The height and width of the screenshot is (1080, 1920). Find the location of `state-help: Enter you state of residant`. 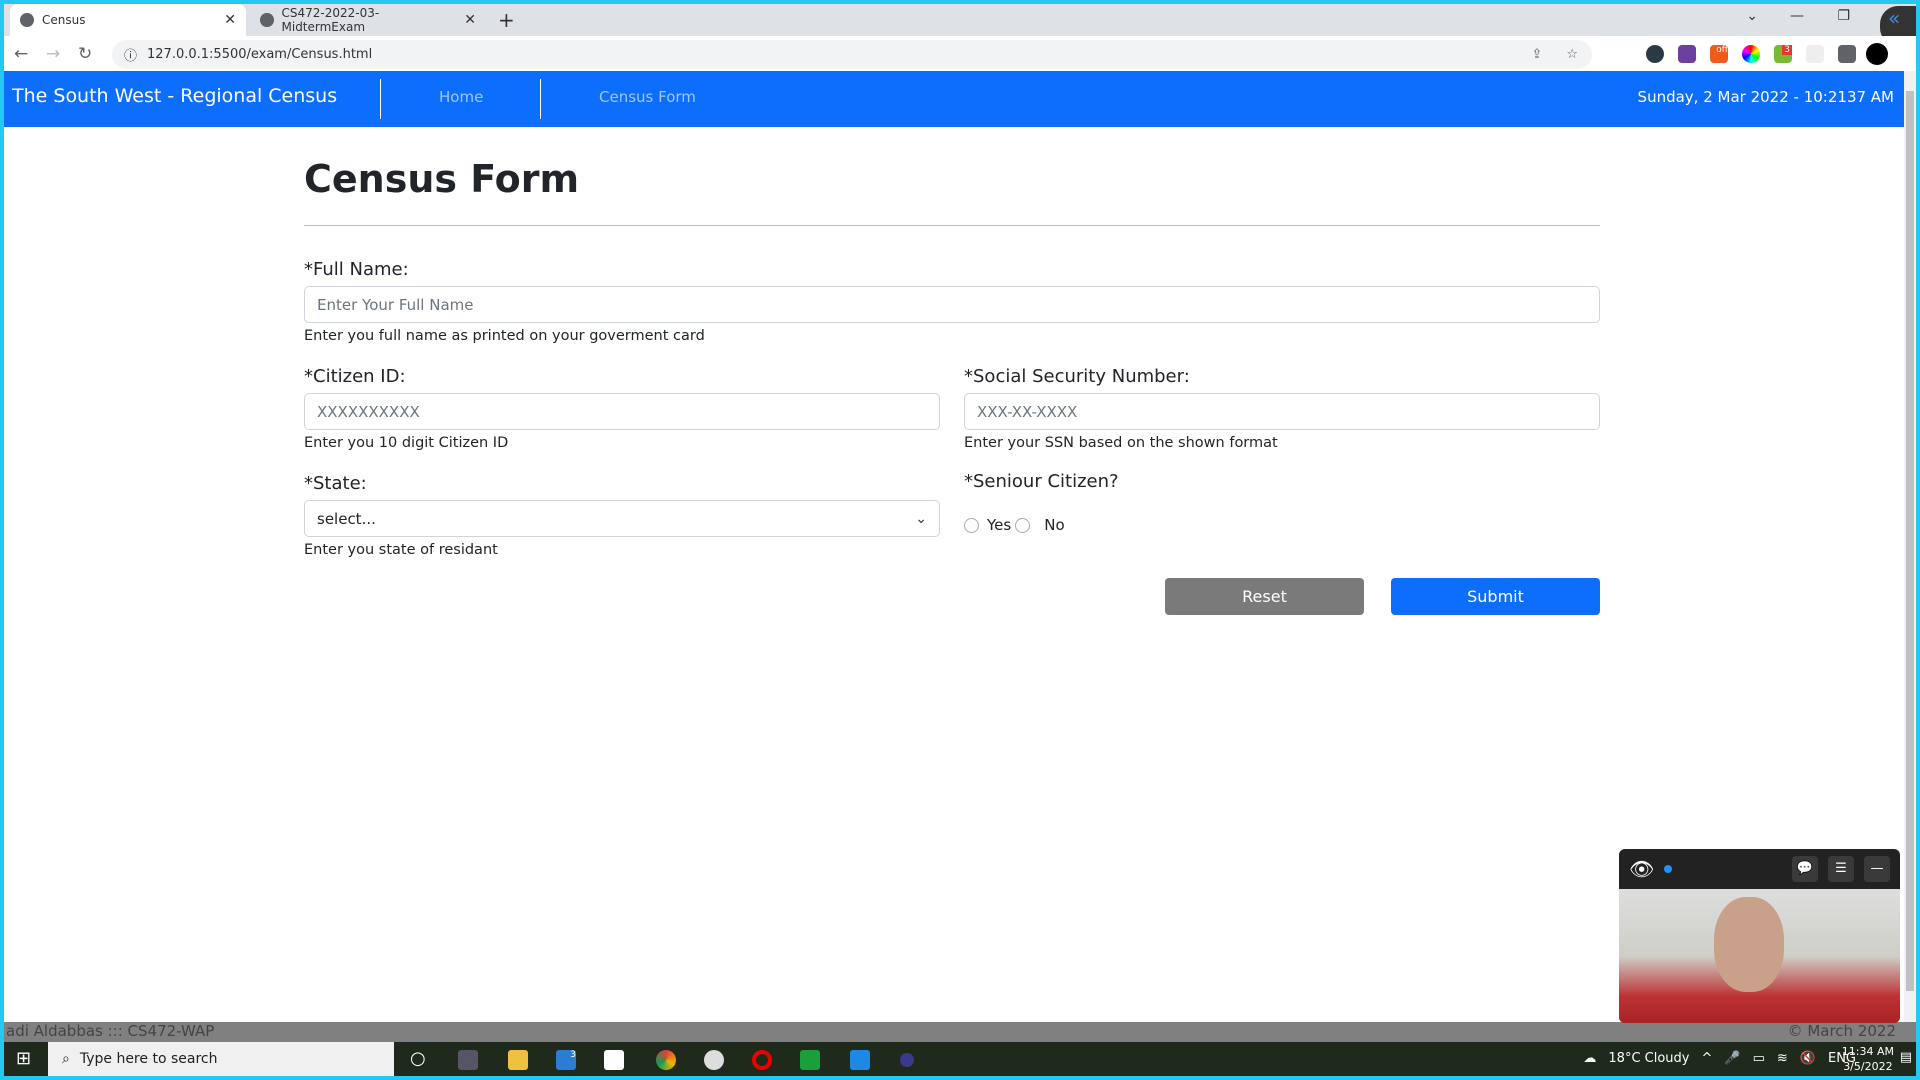

state-help: Enter you state of residant is located at coordinates (401, 550).